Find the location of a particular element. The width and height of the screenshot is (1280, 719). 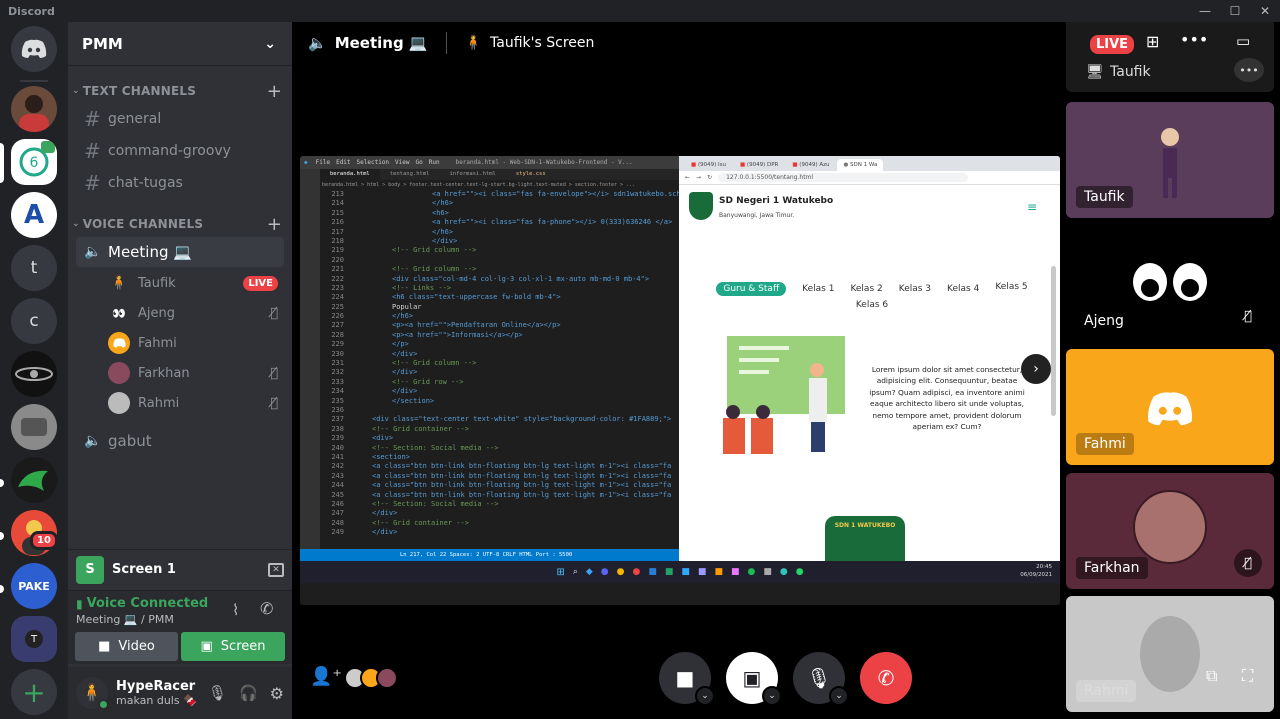

maximize-icon: ☐ is located at coordinates (1235, 11).